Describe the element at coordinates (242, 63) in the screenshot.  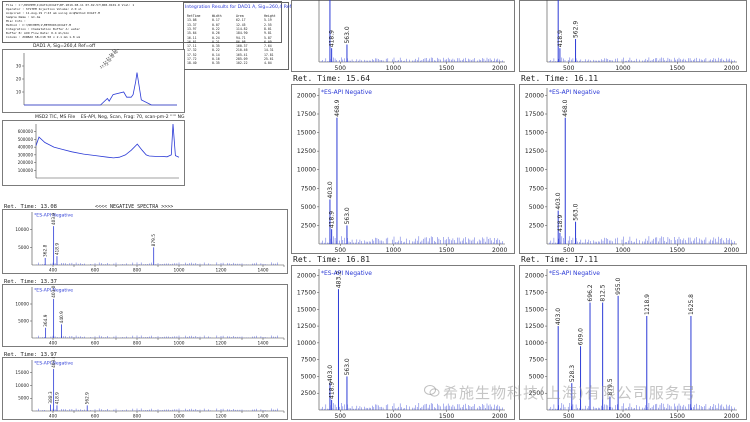
I see `integration-cell: 102.22` at that location.